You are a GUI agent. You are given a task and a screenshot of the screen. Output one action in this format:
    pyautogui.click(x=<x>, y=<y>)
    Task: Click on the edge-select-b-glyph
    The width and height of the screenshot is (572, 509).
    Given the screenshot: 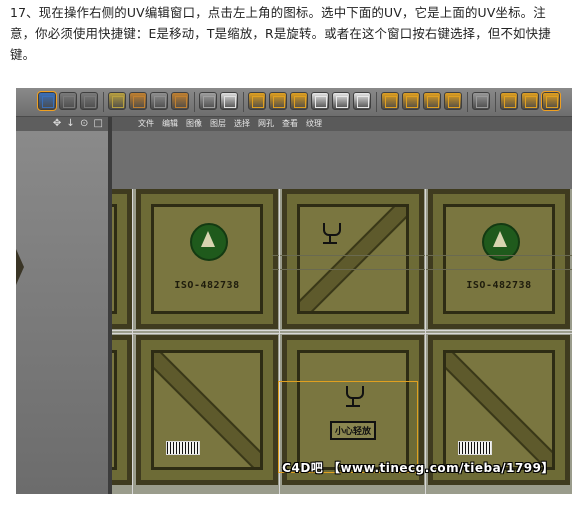 What is the action you would take?
    pyautogui.click(x=279, y=102)
    